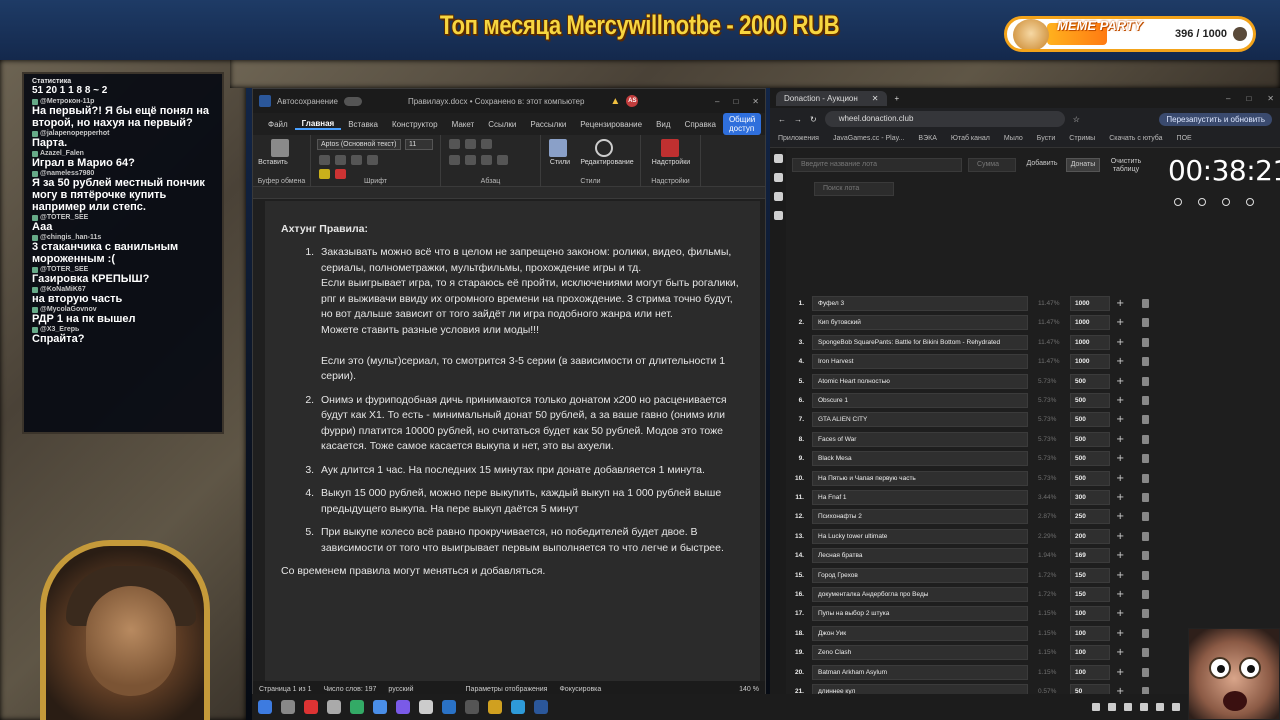 The image size is (1280, 720). What do you see at coordinates (920, 459) in the screenshot?
I see `lot-name: Black Mesa` at bounding box center [920, 459].